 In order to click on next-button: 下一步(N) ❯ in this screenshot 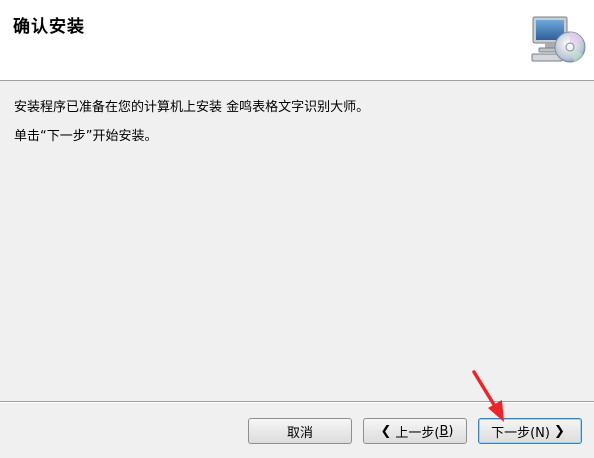, I will do `click(530, 431)`.